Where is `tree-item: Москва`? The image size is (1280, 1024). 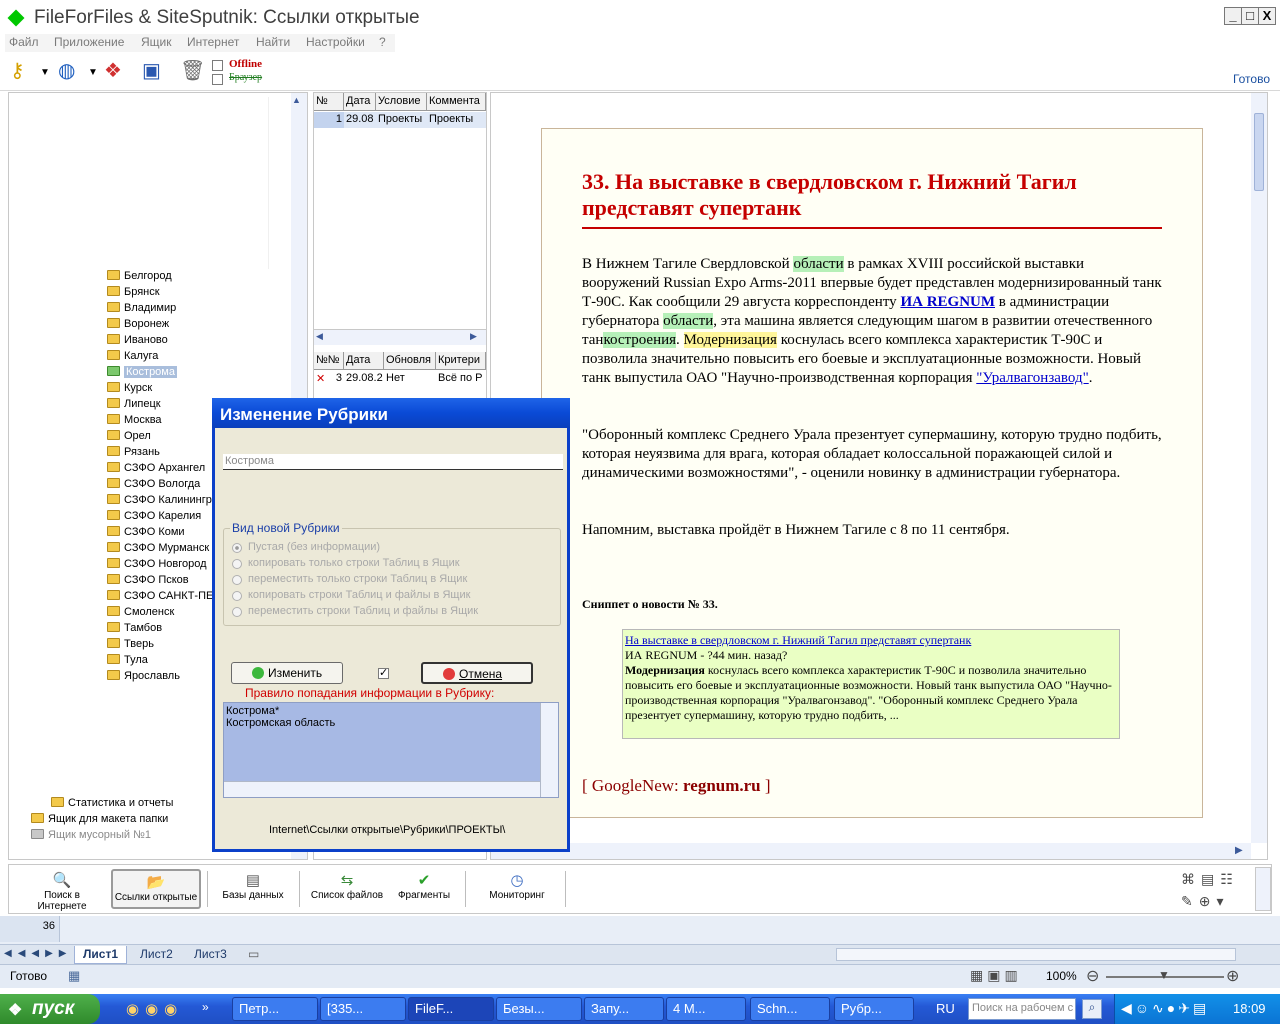 tree-item: Москва is located at coordinates (134, 422).